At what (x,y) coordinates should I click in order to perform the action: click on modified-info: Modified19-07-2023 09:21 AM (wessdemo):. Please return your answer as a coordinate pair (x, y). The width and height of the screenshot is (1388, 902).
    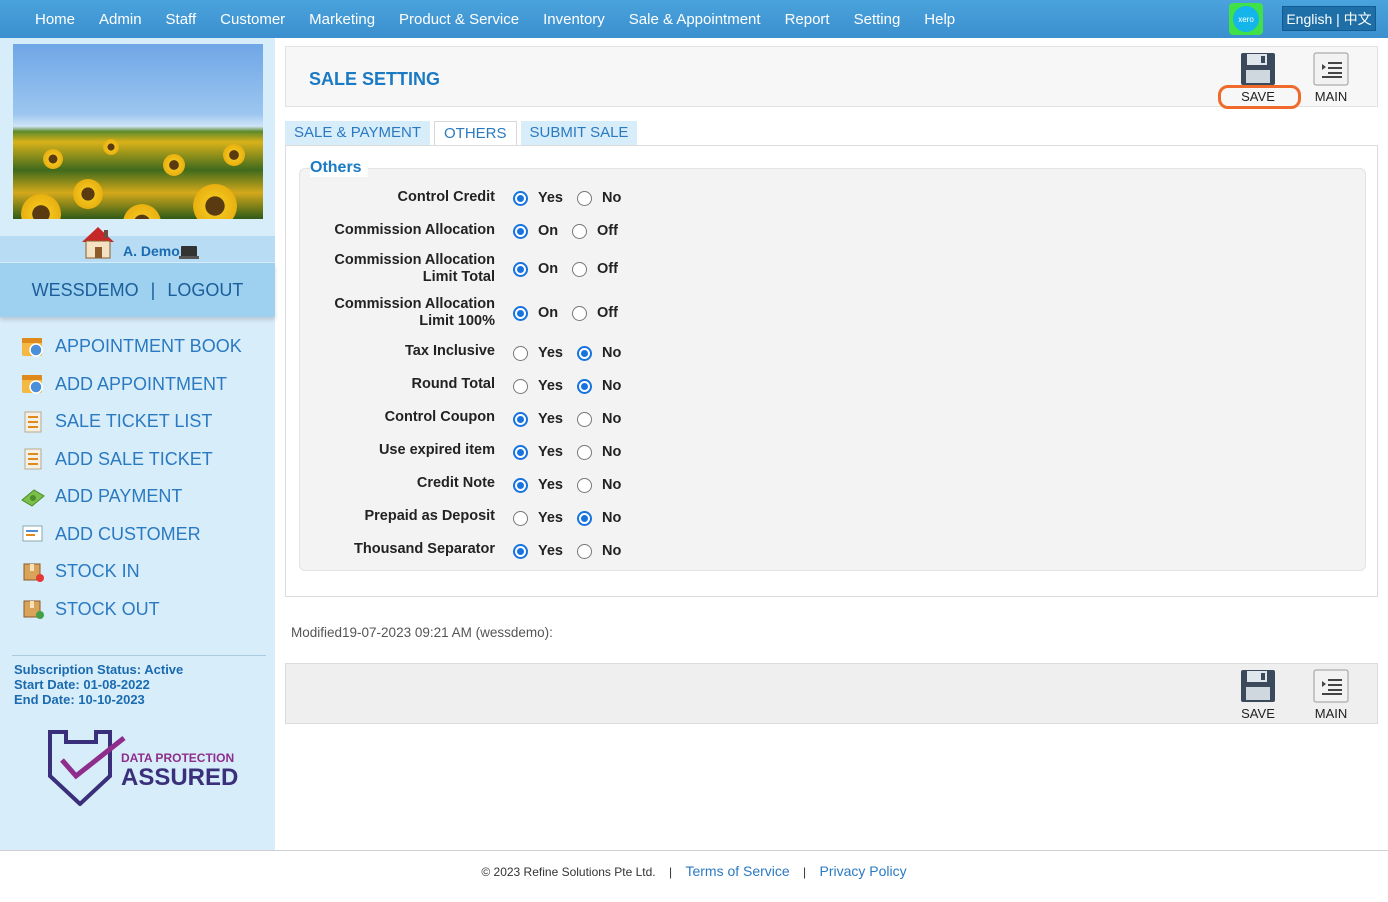
    Looking at the image, I should click on (422, 632).